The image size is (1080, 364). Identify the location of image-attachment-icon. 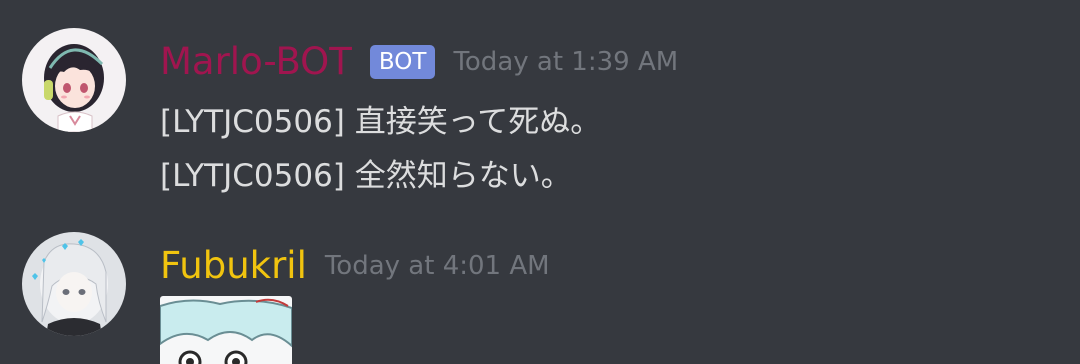
(226, 330).